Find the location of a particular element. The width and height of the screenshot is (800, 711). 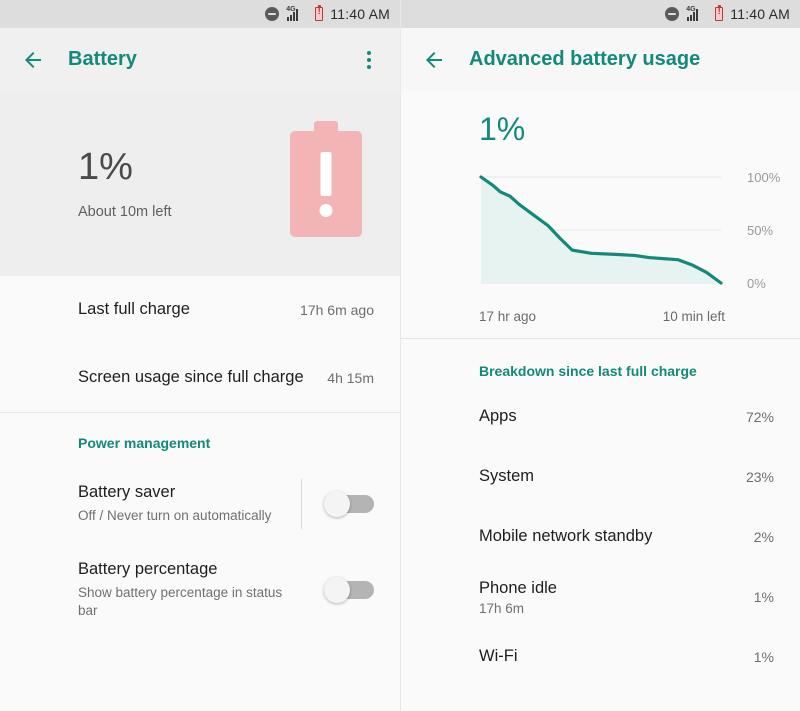

row-subtitle: 17h 6m is located at coordinates (502, 609).